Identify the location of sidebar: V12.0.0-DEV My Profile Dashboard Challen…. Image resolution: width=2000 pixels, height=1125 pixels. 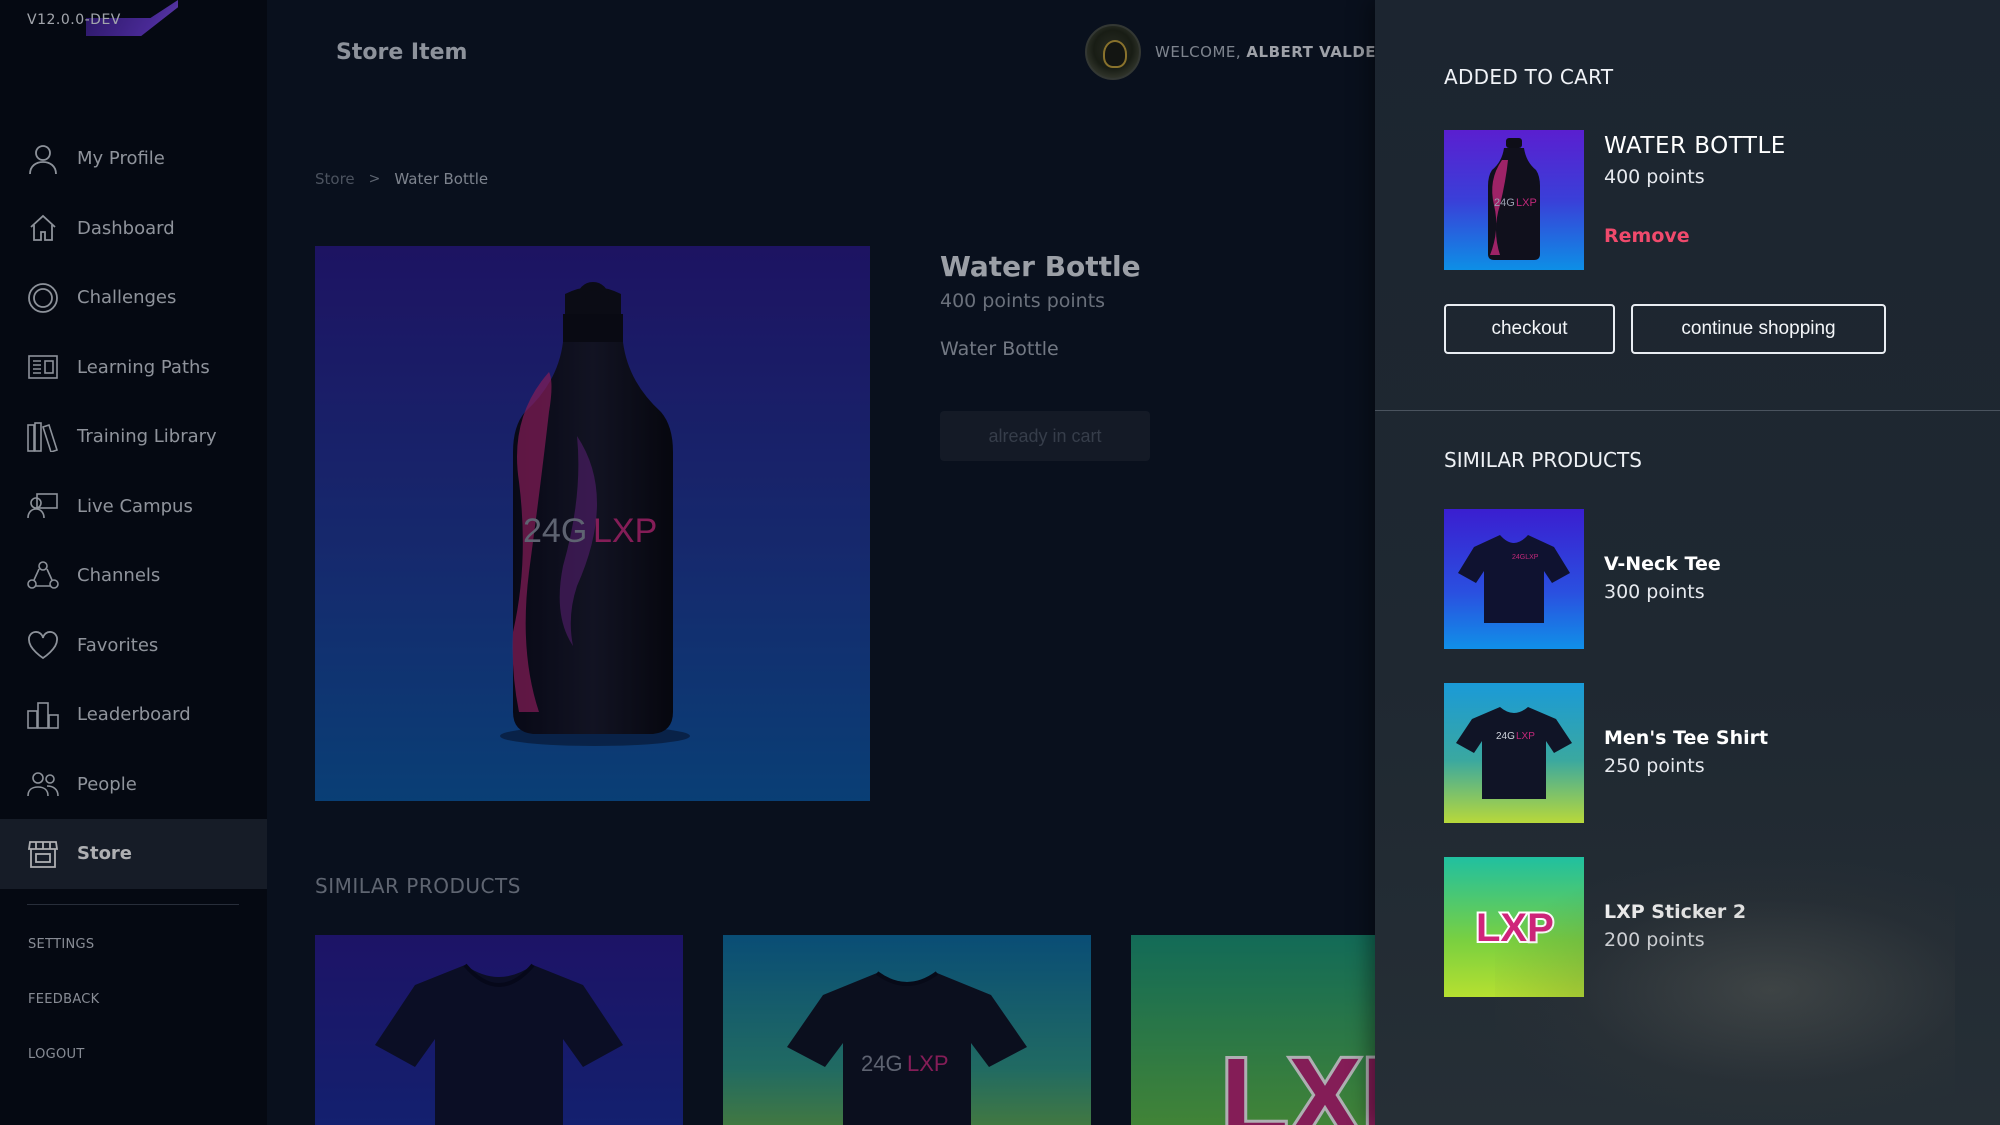
(133, 562).